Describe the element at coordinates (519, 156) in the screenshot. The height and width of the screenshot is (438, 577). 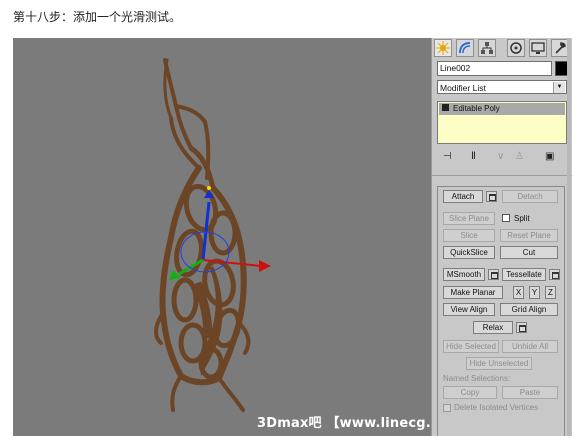
I see `remove-modifier-icon: ♙` at that location.